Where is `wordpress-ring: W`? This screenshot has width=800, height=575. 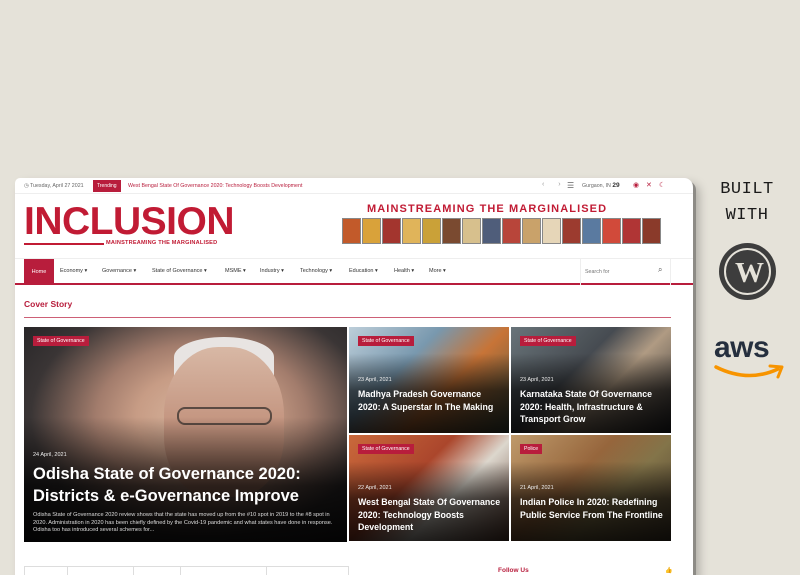
wordpress-ring: W is located at coordinates (747, 271).